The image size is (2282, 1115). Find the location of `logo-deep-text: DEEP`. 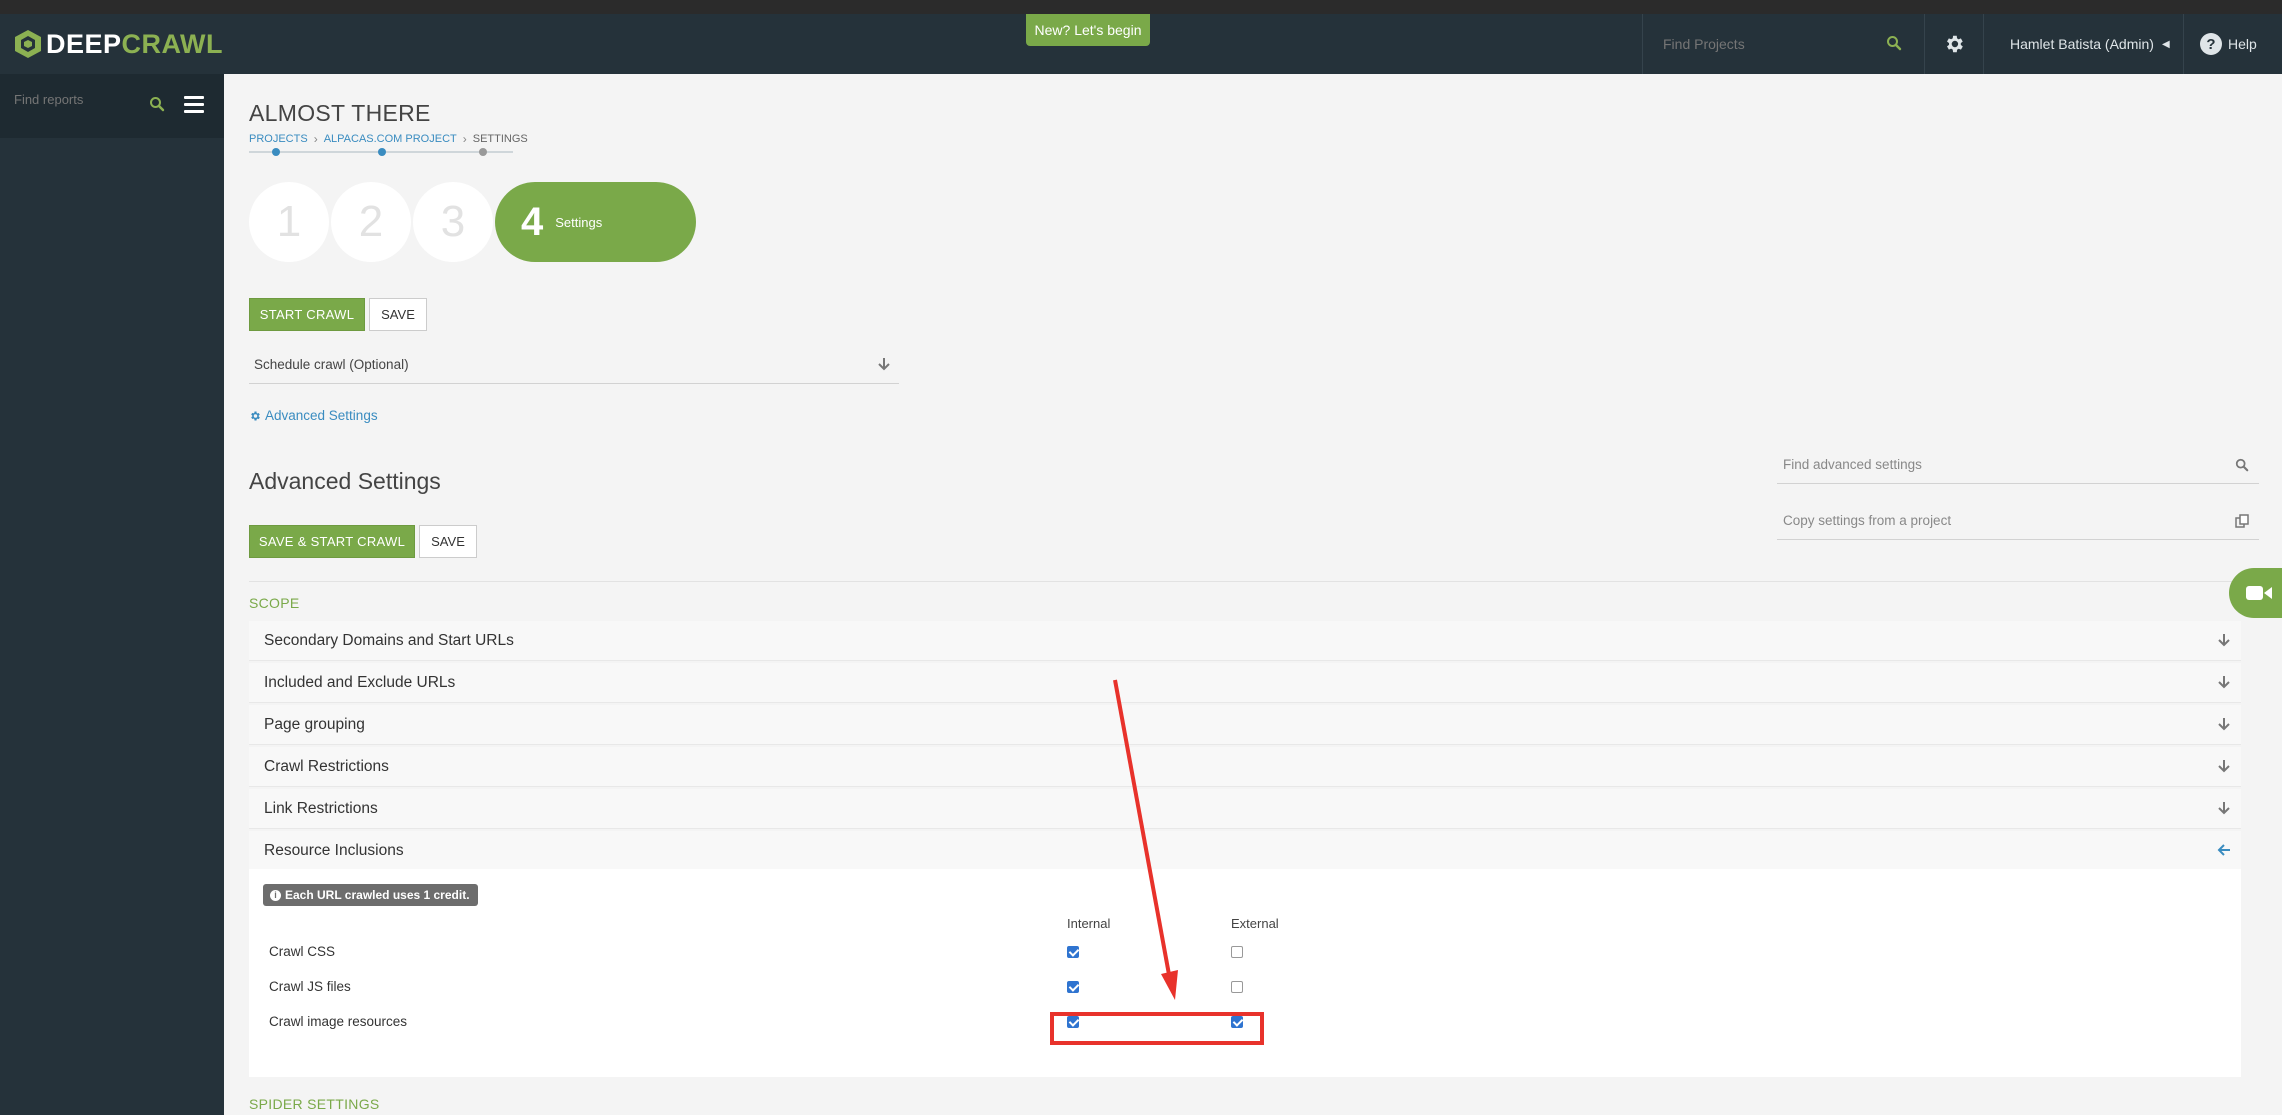

logo-deep-text: DEEP is located at coordinates (84, 43).